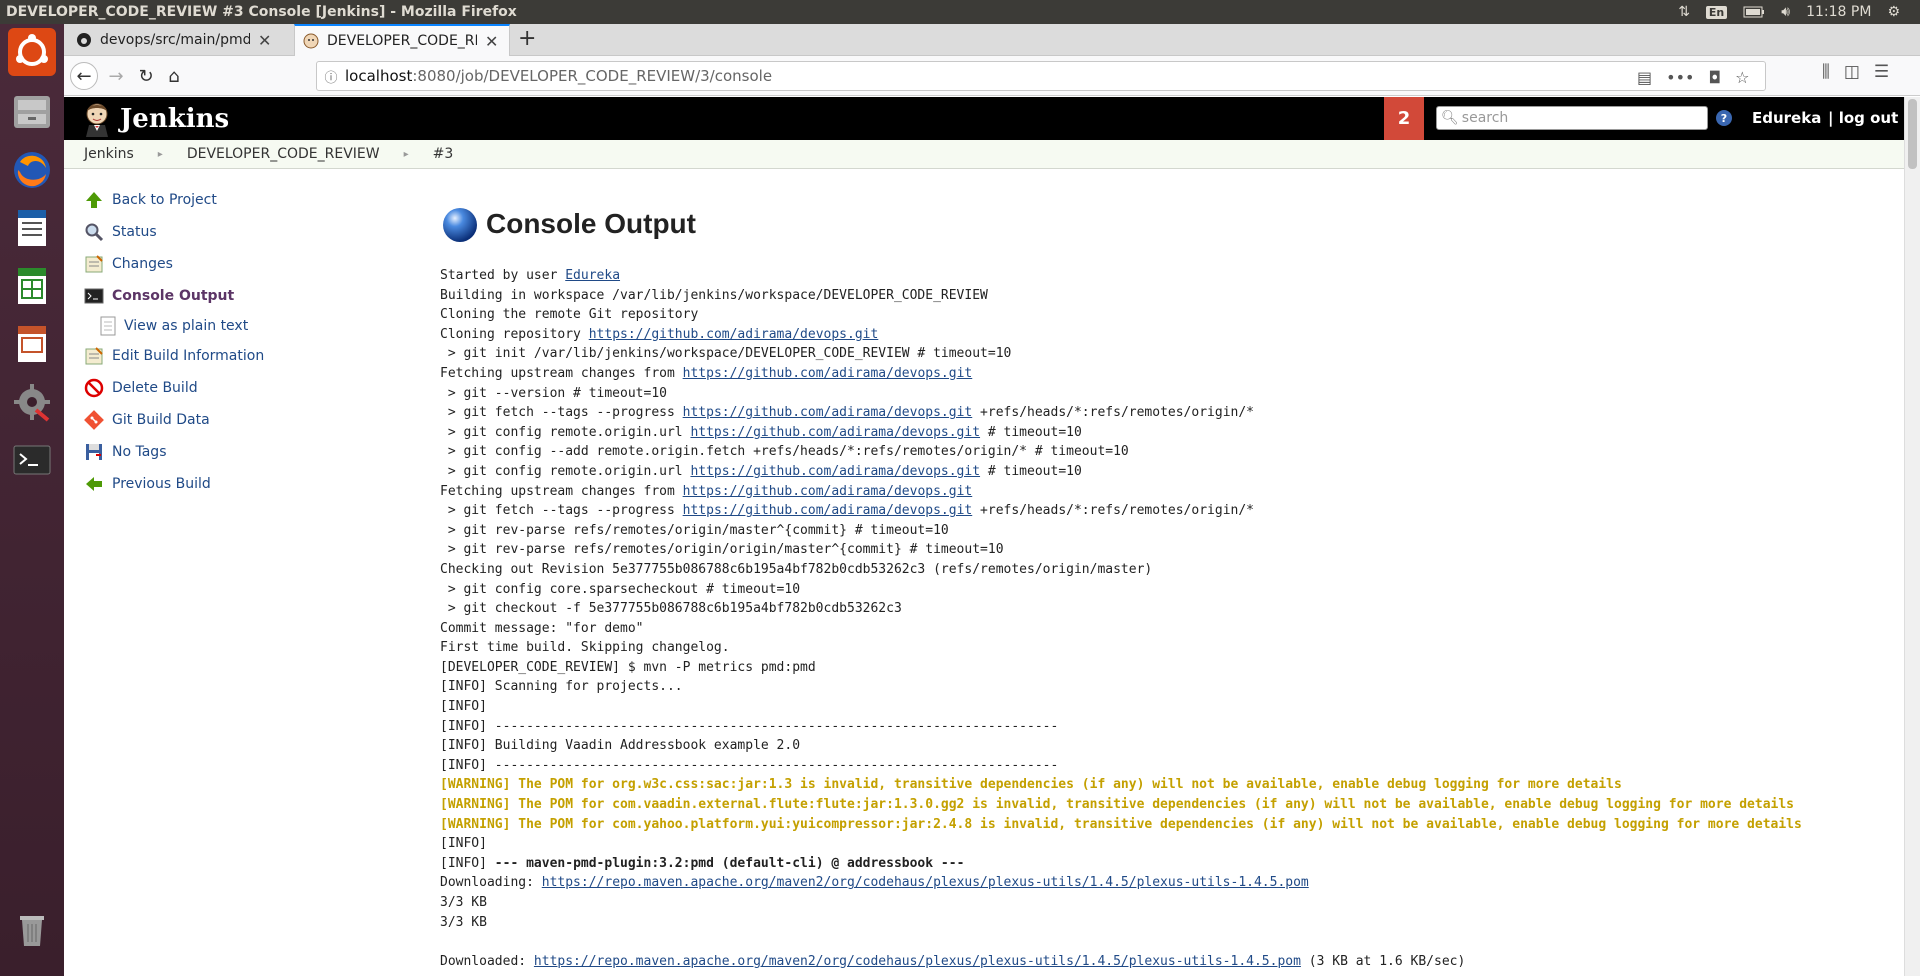 The width and height of the screenshot is (1920, 976). What do you see at coordinates (542, 628) in the screenshot?
I see `console-text: Commit message: "for demo"` at bounding box center [542, 628].